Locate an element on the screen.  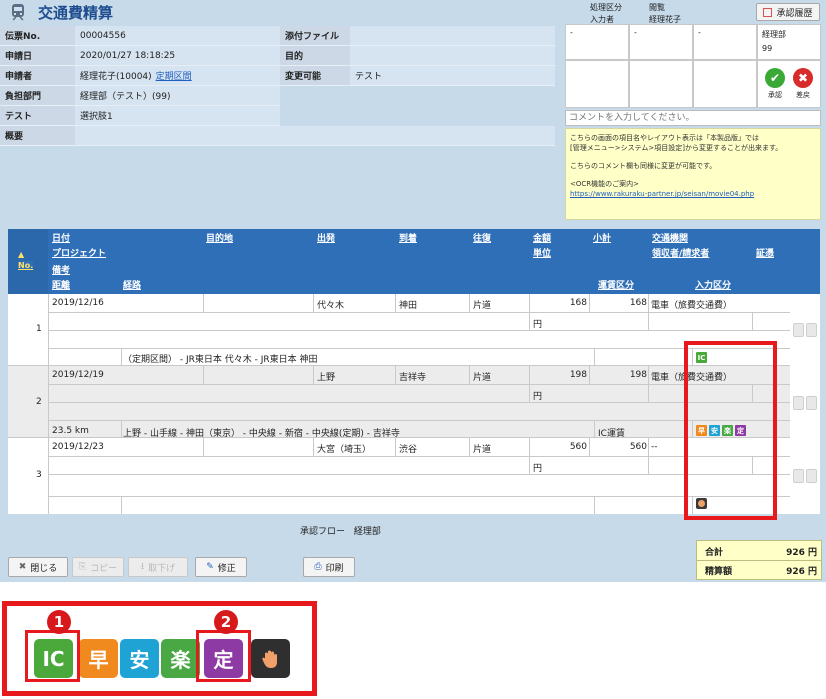
page-title: 交通費精算 is located at coordinates (76, 13).